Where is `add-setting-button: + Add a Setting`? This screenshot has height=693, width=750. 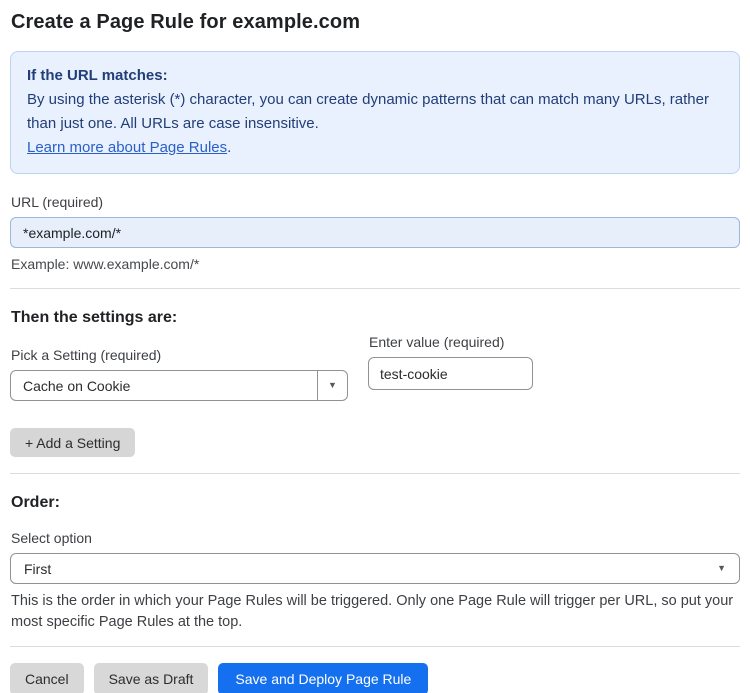
add-setting-button: + Add a Setting is located at coordinates (73, 442).